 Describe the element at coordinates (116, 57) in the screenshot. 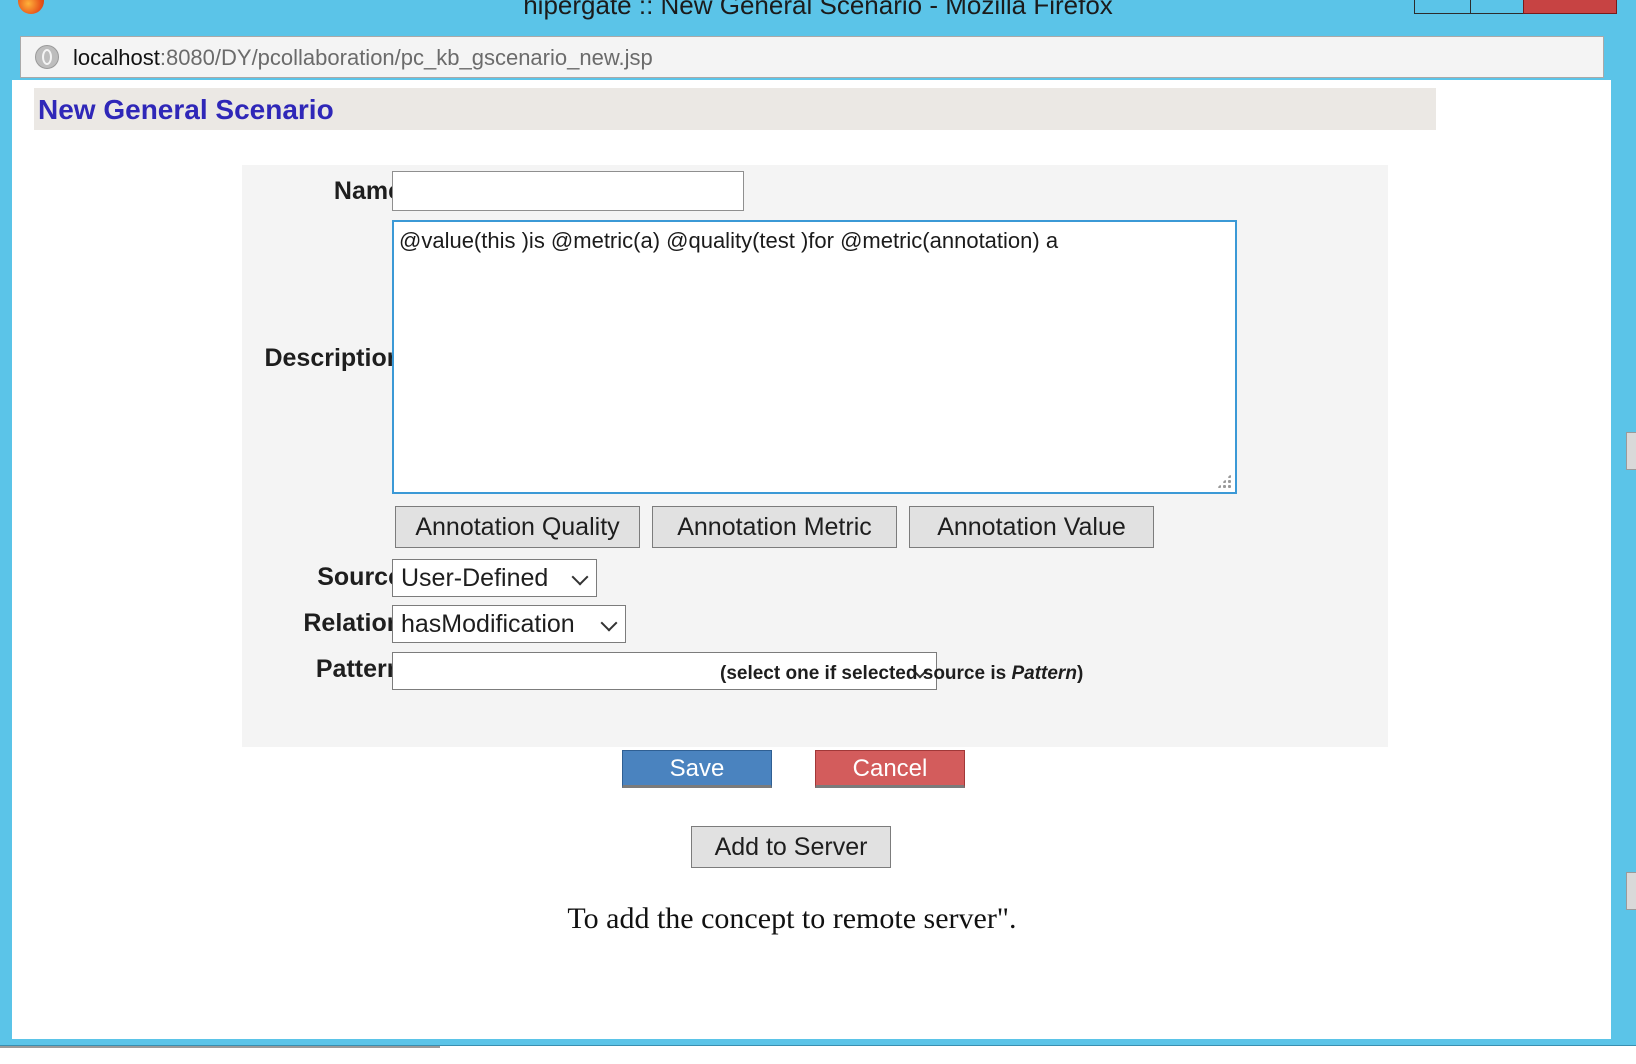

I see `url-host: localhost` at that location.